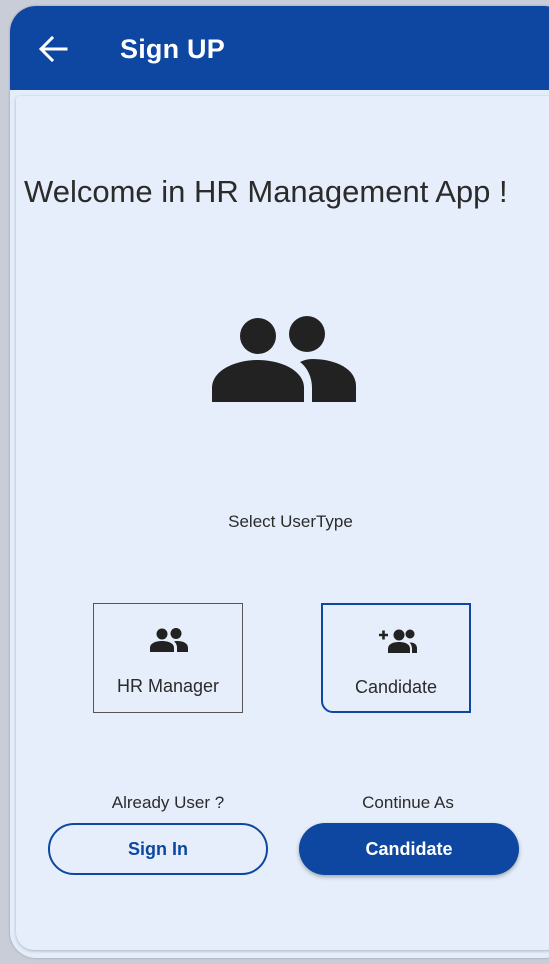  Describe the element at coordinates (396, 687) in the screenshot. I see `usertype-label: Candidate` at that location.